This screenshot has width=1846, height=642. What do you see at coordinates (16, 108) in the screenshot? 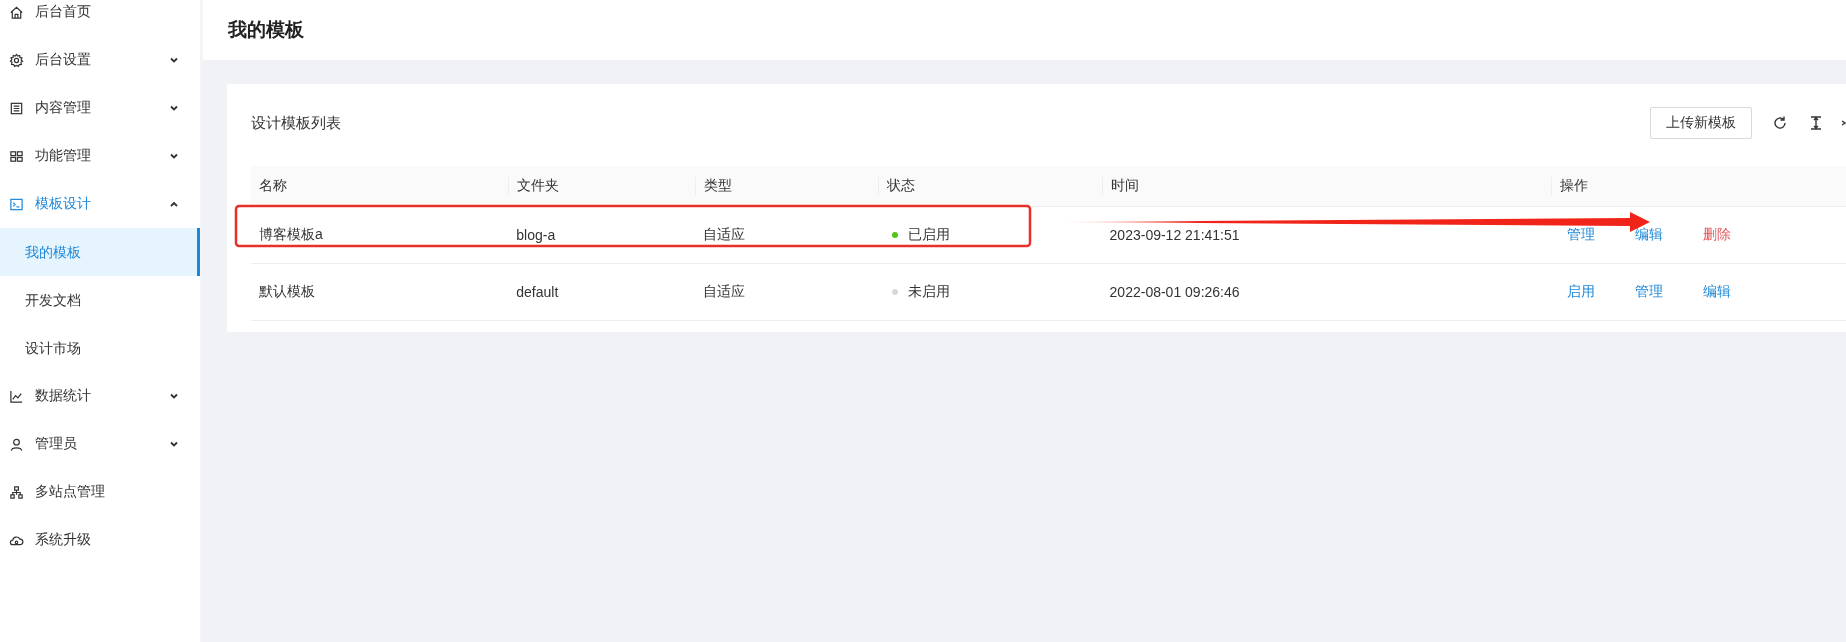
I see `list-icon` at bounding box center [16, 108].